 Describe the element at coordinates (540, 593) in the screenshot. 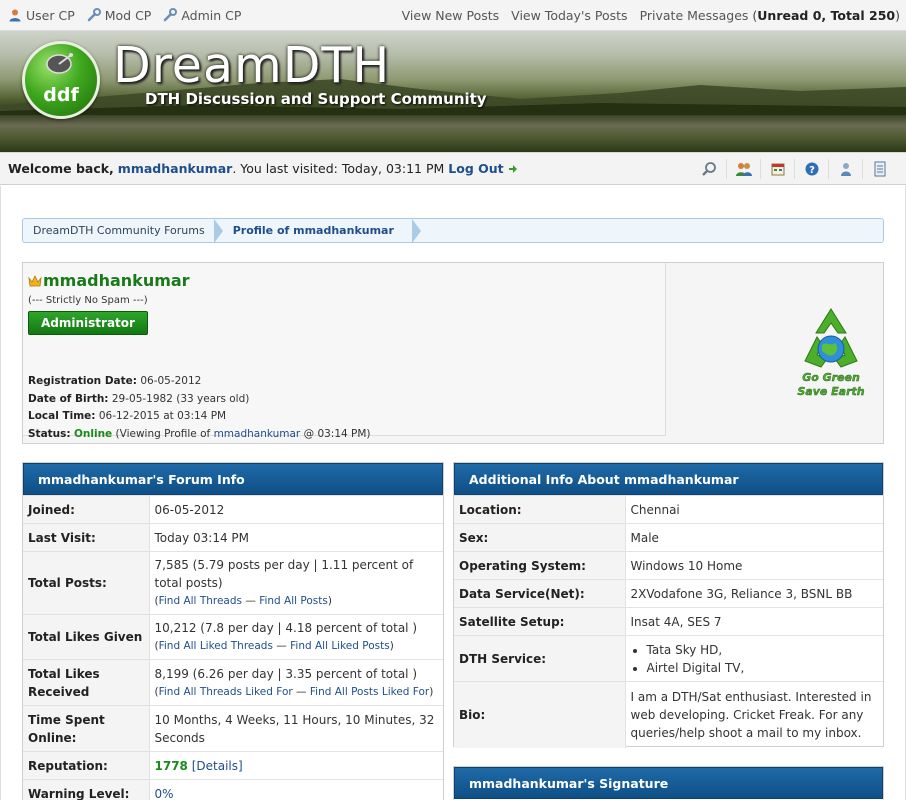

I see `data-service-label: Data Service(Net):` at that location.